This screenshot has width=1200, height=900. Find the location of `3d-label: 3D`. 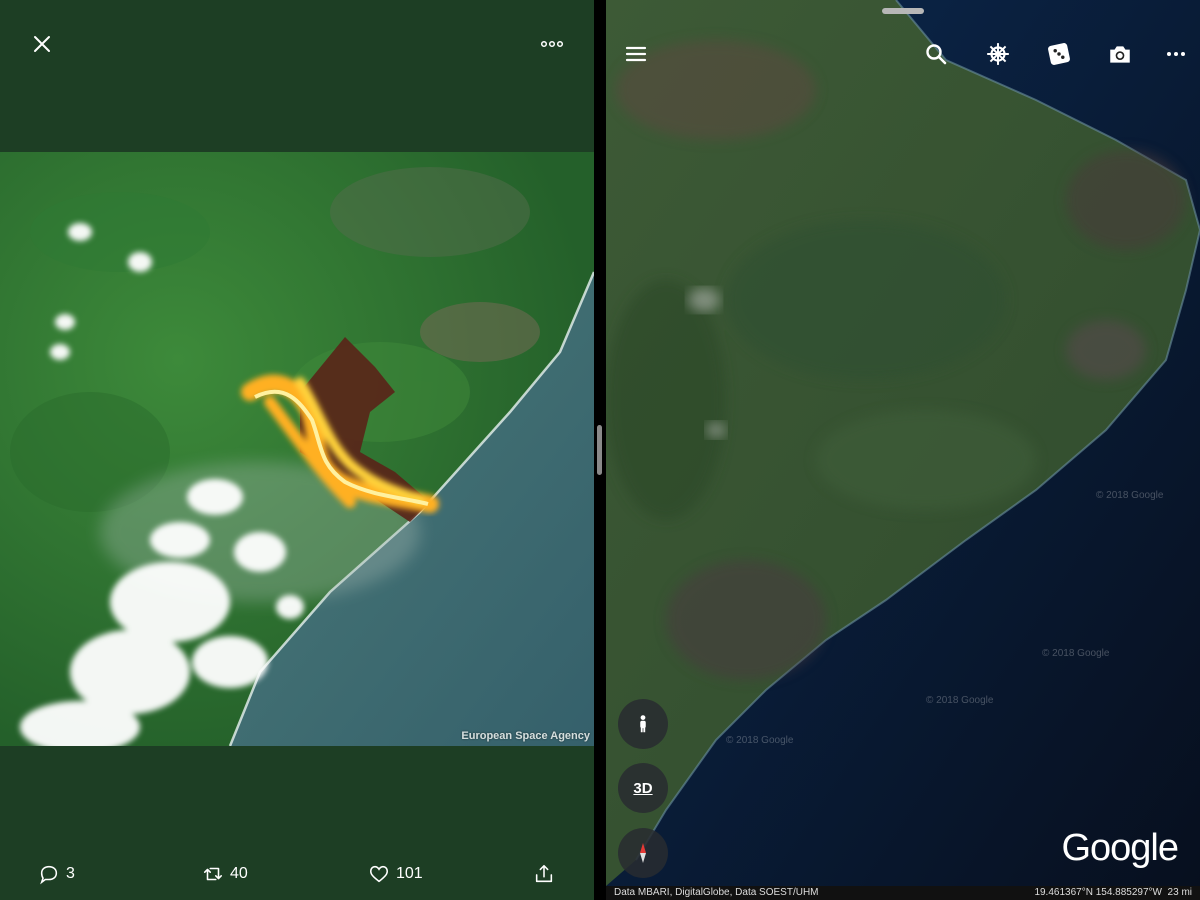

3d-label: 3D is located at coordinates (643, 788).